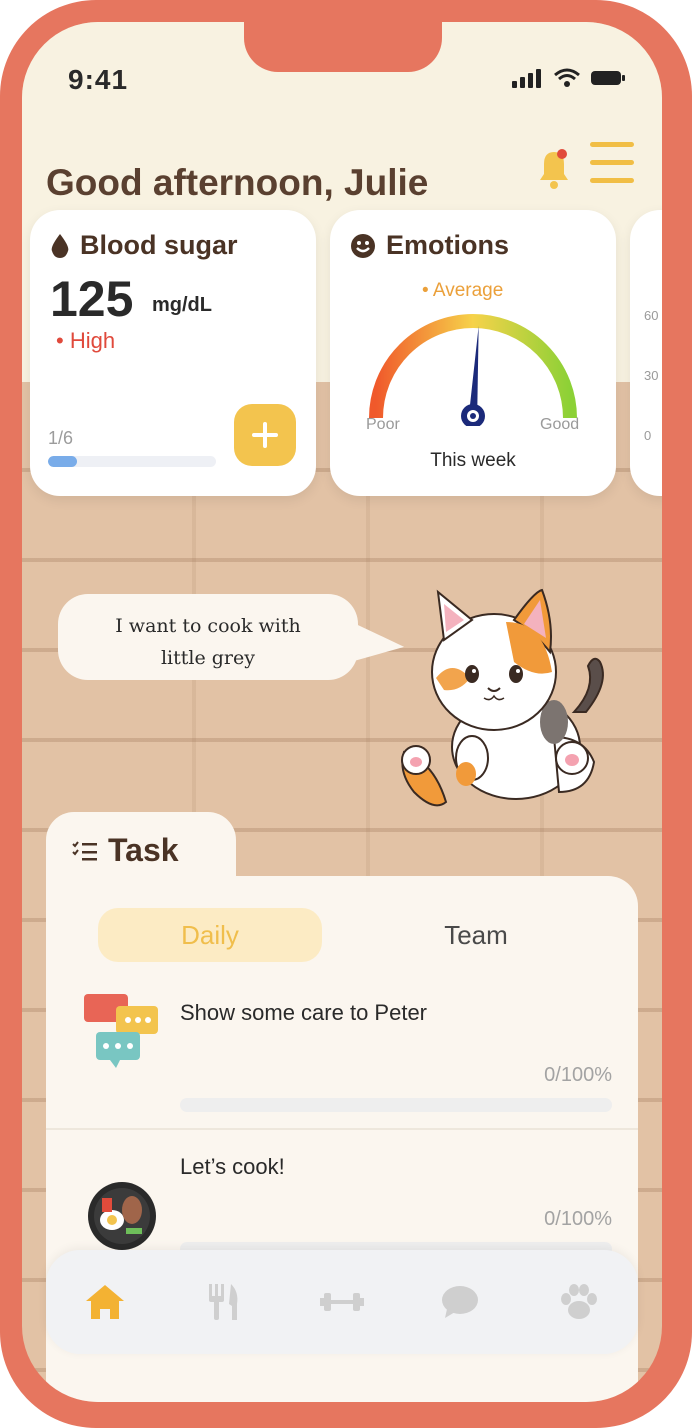 The height and width of the screenshot is (1428, 692). I want to click on pet-speech: I want to cook with little grey, so click(208, 642).